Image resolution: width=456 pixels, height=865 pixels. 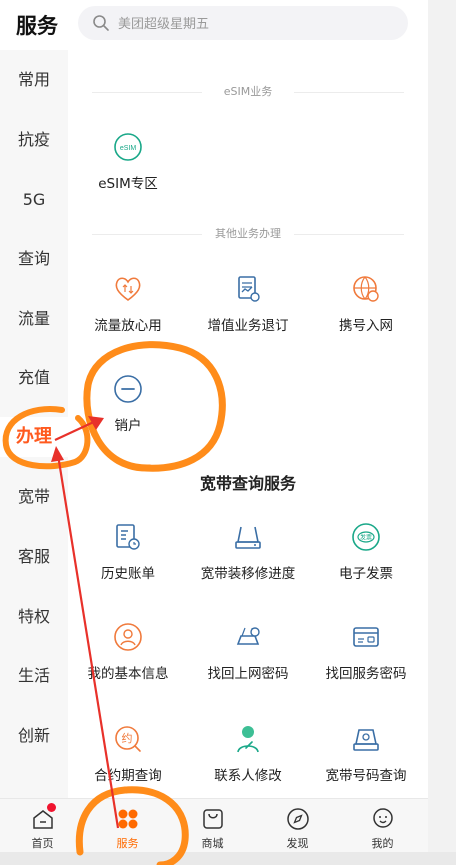 What do you see at coordinates (249, 289) in the screenshot?
I see `document-chart-icon` at bounding box center [249, 289].